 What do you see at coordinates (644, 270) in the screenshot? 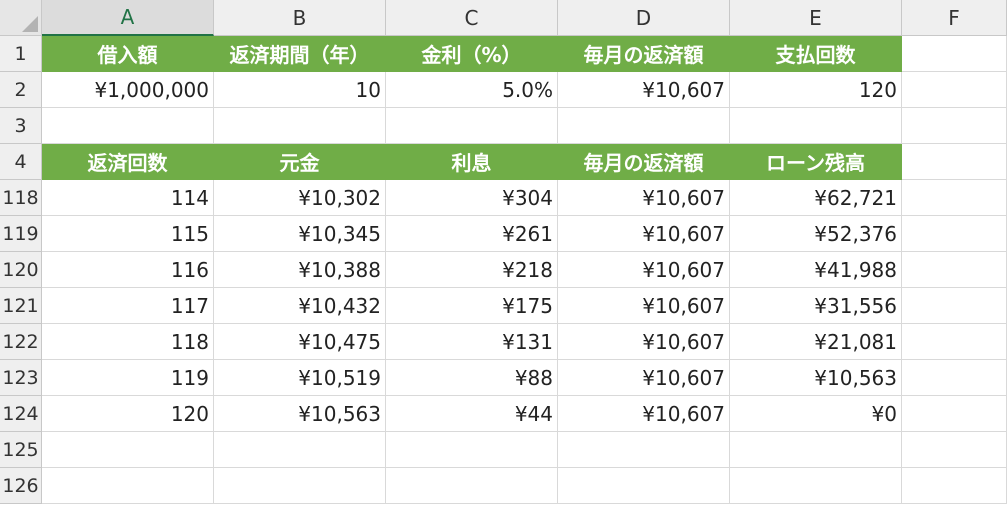
I see `cell-d120: ¥10,607` at bounding box center [644, 270].